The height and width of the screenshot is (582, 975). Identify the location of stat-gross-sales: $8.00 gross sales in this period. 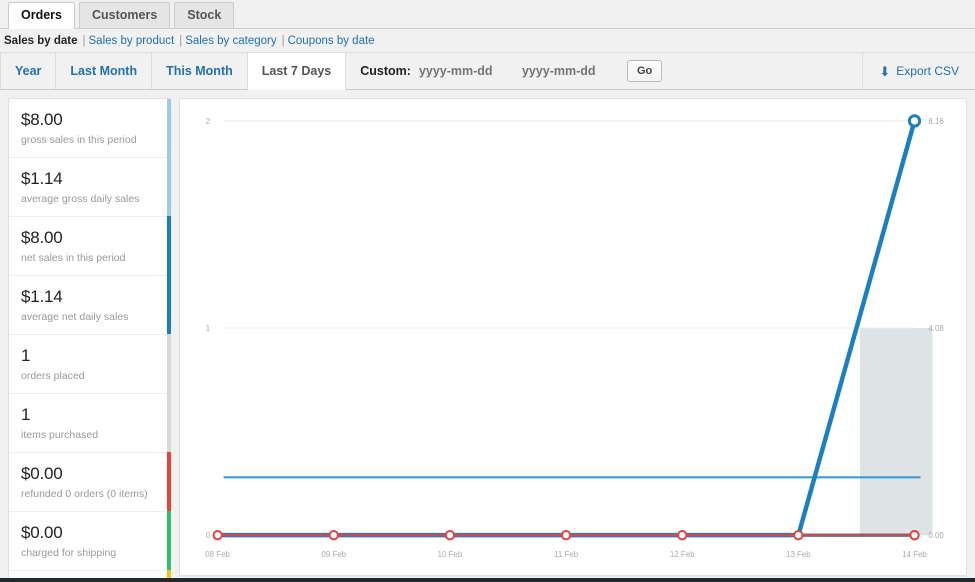
(90, 128).